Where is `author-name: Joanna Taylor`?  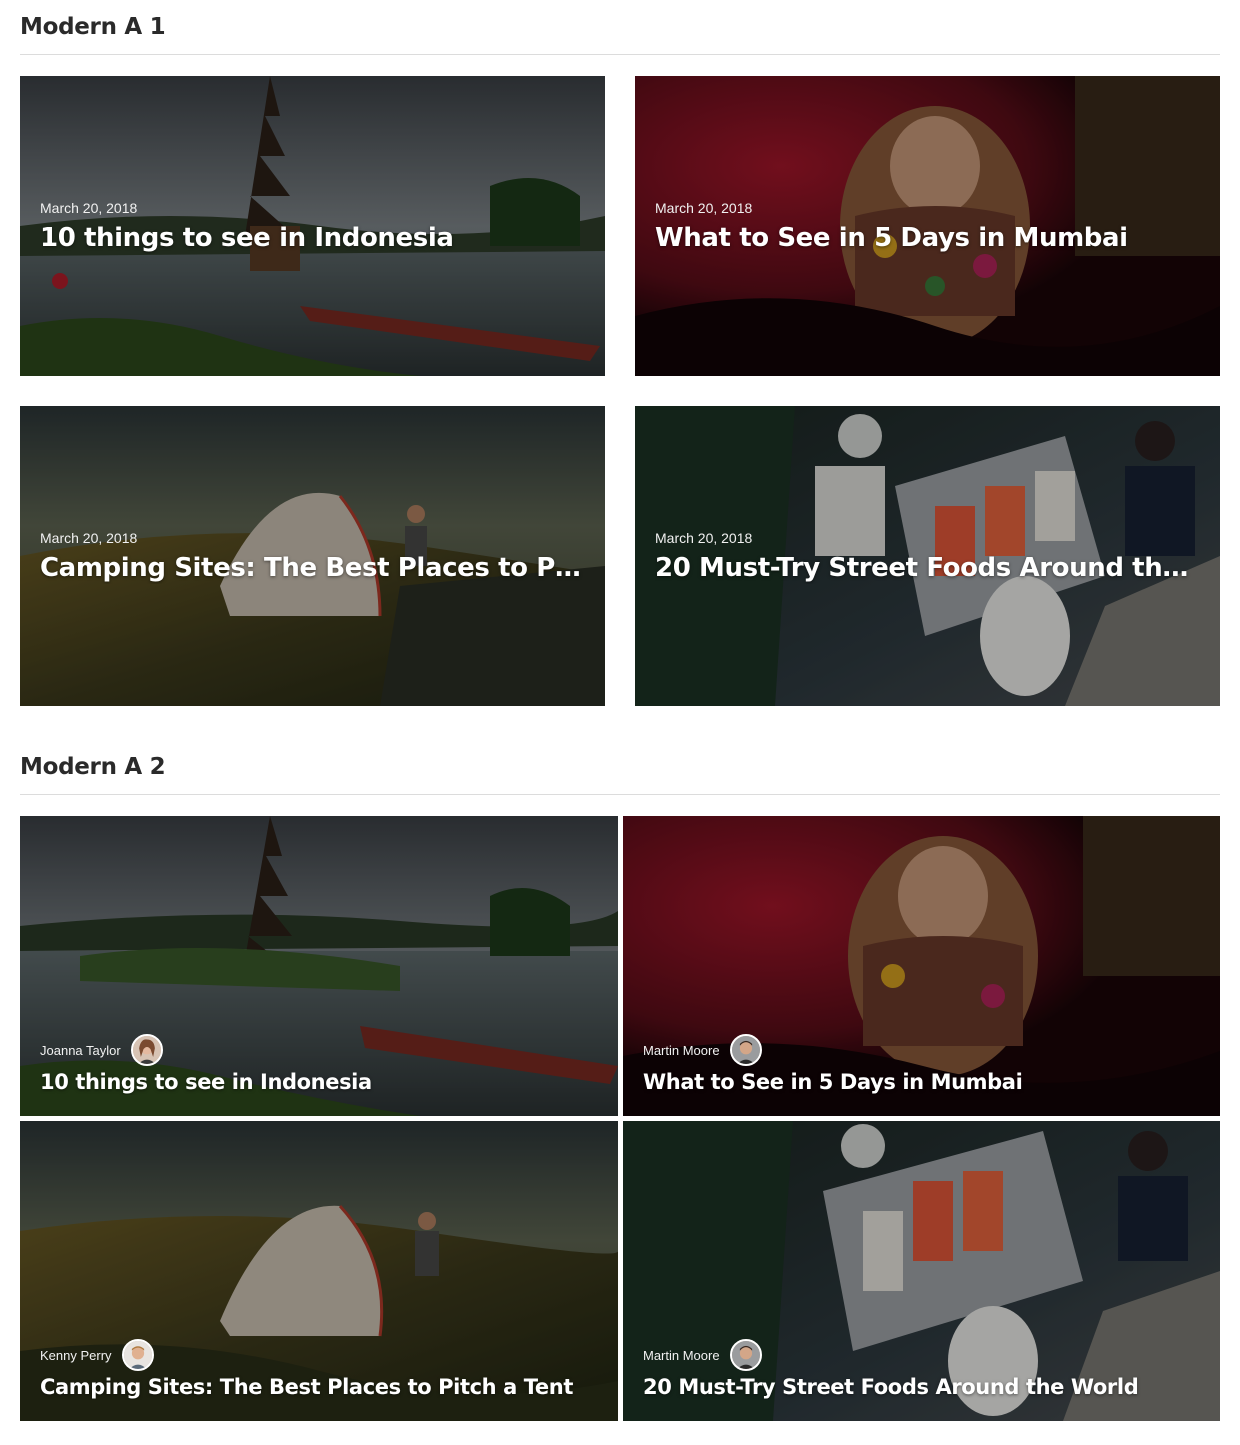 author-name: Joanna Taylor is located at coordinates (80, 1050).